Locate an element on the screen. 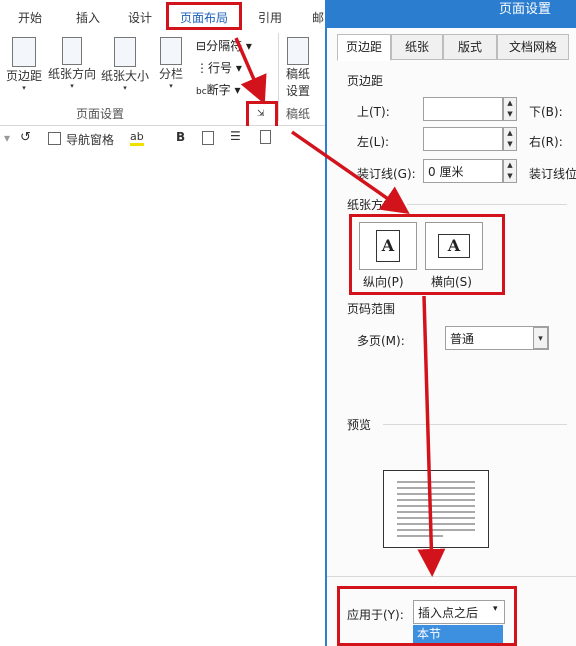 The width and height of the screenshot is (576, 646). align-icon: ☰ is located at coordinates (235, 136).